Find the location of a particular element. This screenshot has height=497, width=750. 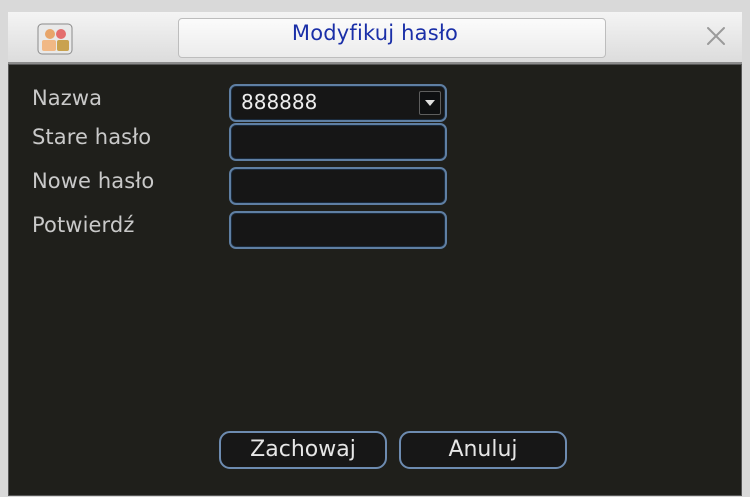

name-row: Nazwa 888888 is located at coordinates (375, 103).